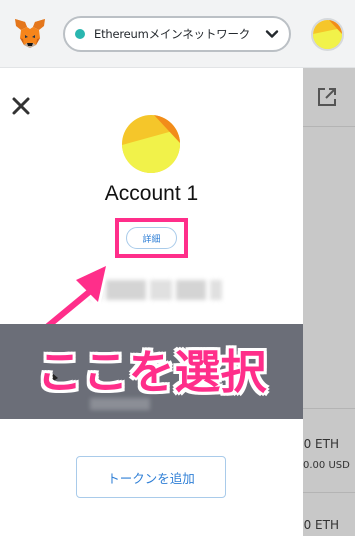 The image size is (355, 536). I want to click on metamask-fox-icon, so click(30, 34).